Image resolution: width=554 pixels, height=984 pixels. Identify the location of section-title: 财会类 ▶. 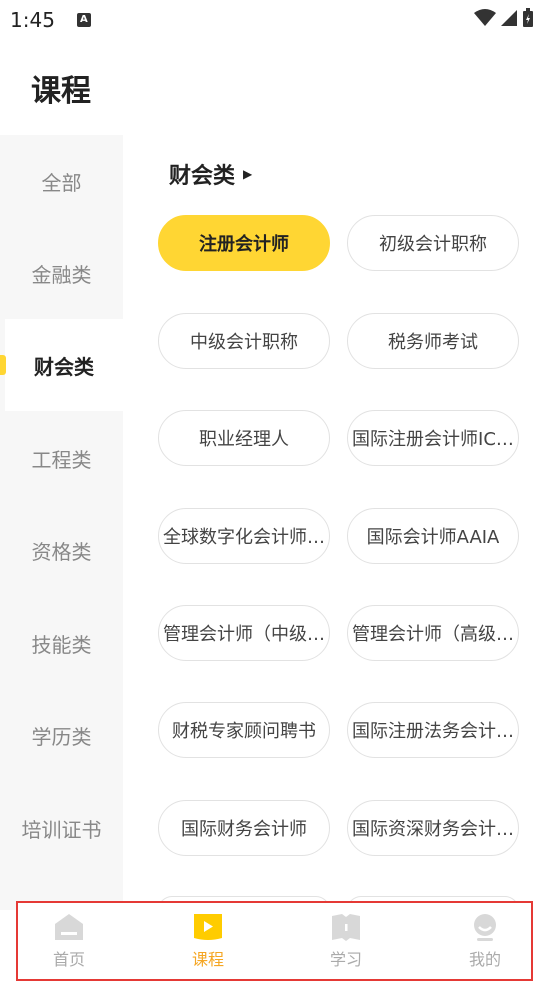
(210, 174).